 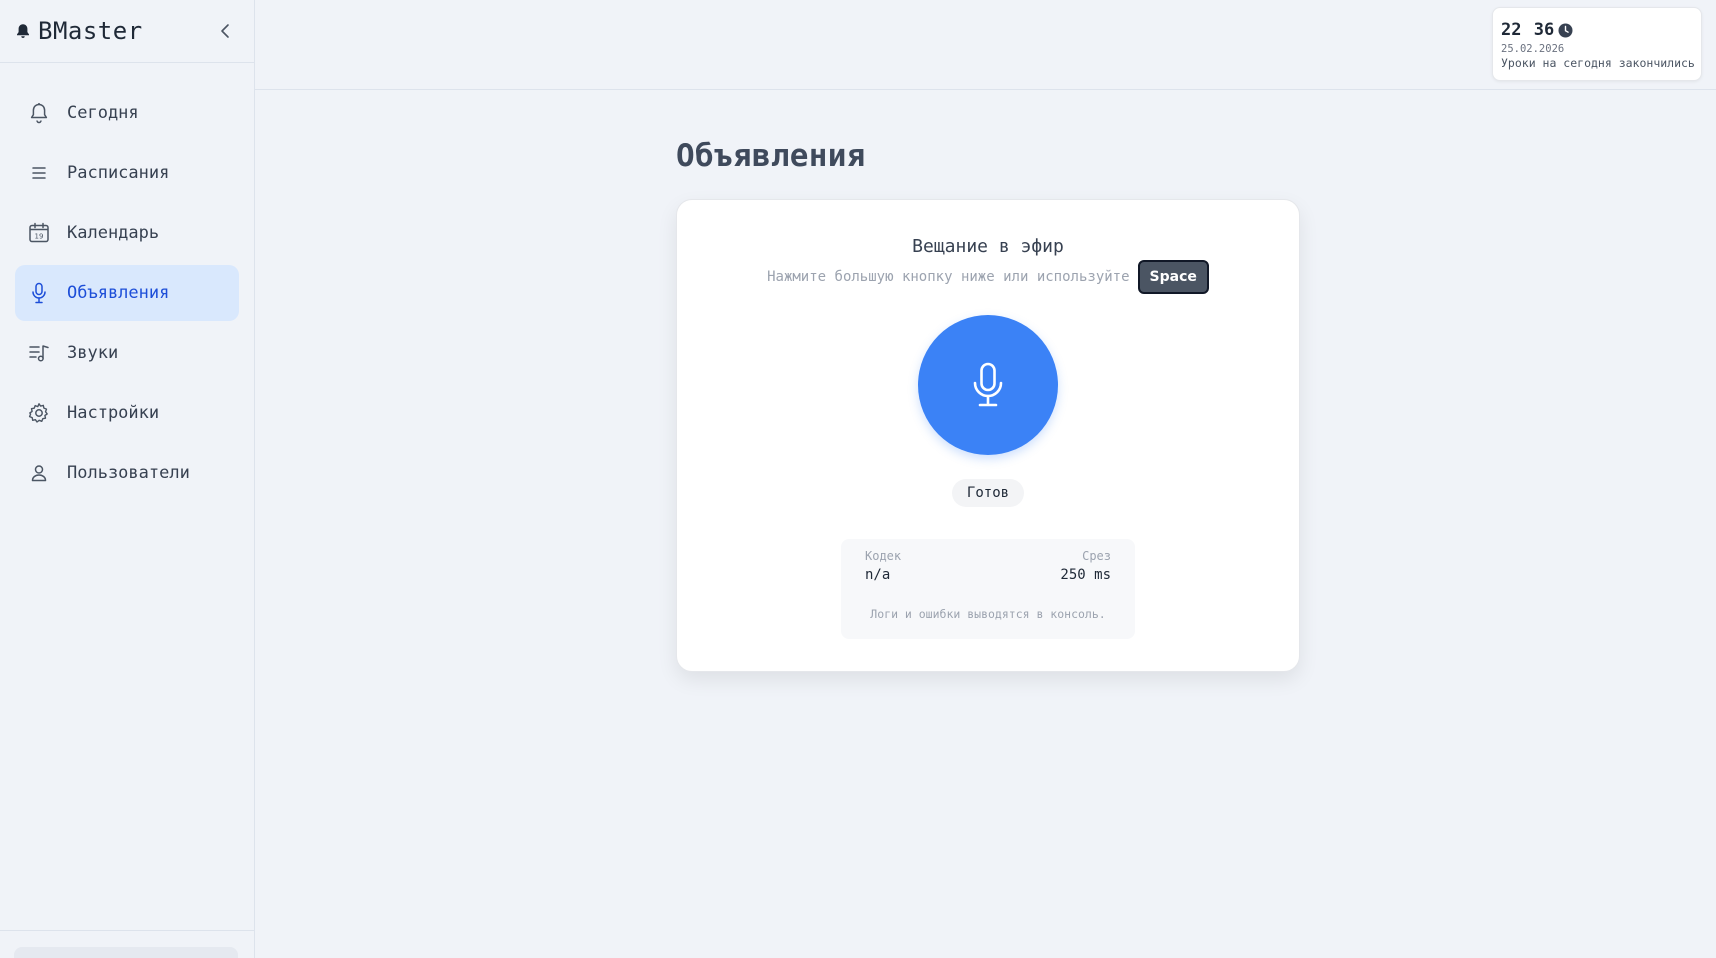 I want to click on clock-status: Уроки на сегодня закончились, so click(x=1598, y=63).